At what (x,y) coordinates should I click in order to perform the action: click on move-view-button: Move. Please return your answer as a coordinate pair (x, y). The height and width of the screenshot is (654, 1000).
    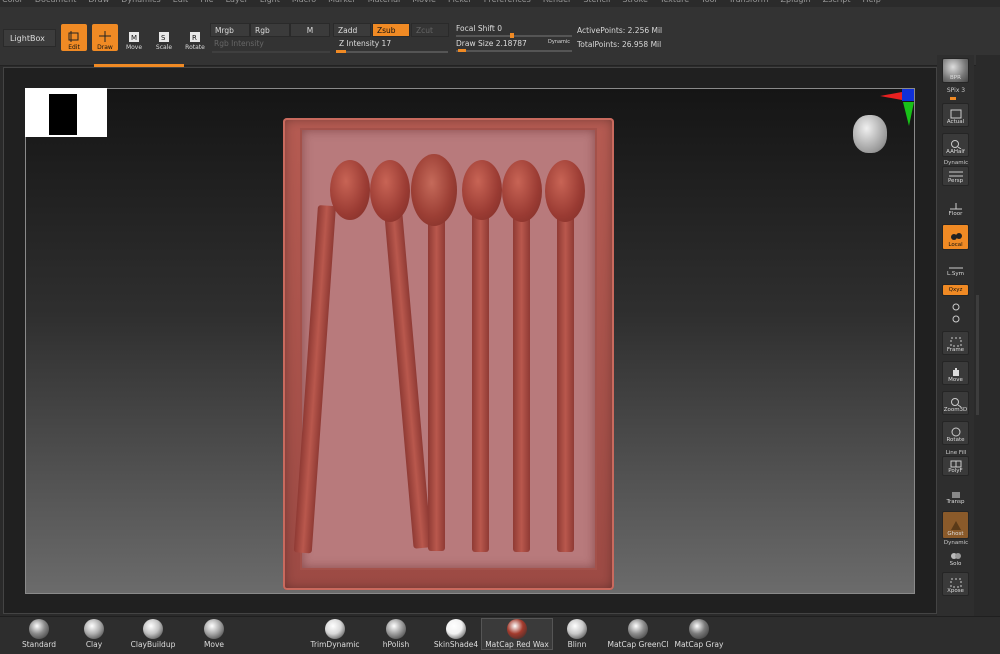
    Looking at the image, I should click on (955, 373).